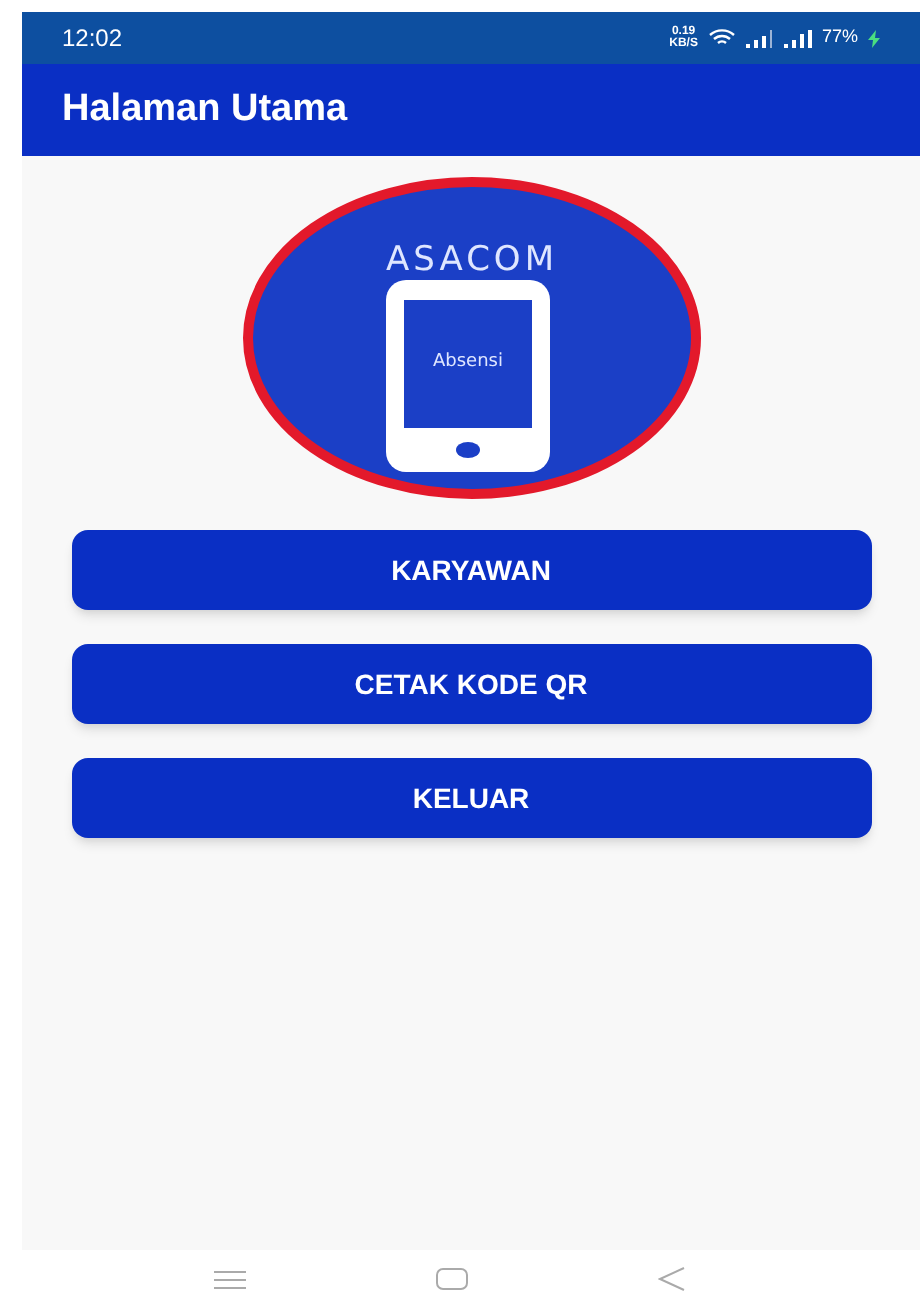  I want to click on wifi-icon, so click(721, 38).